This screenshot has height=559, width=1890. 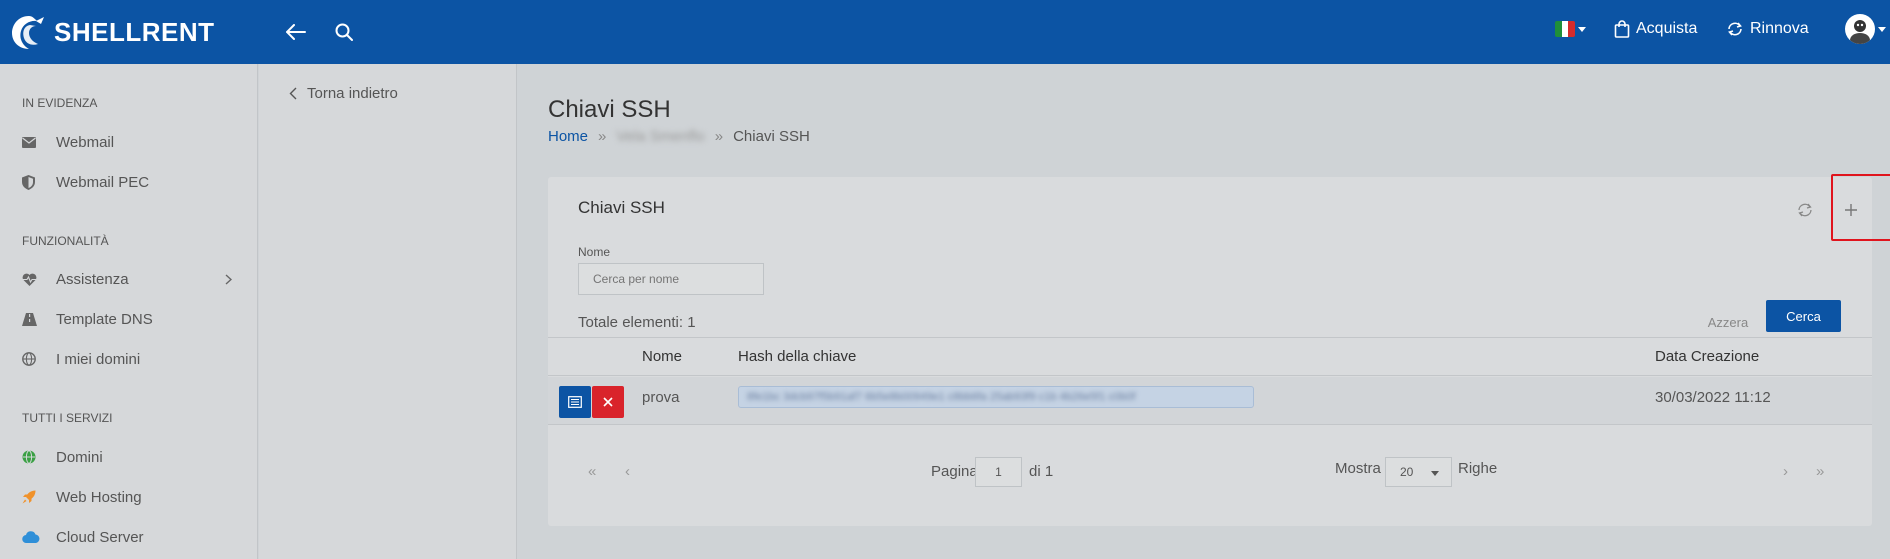 What do you see at coordinates (1558, 29) in the screenshot?
I see `flag-green` at bounding box center [1558, 29].